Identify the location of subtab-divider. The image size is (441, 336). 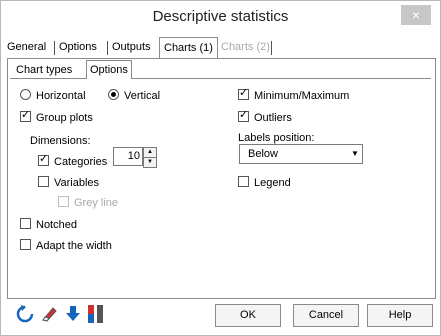
(220, 78).